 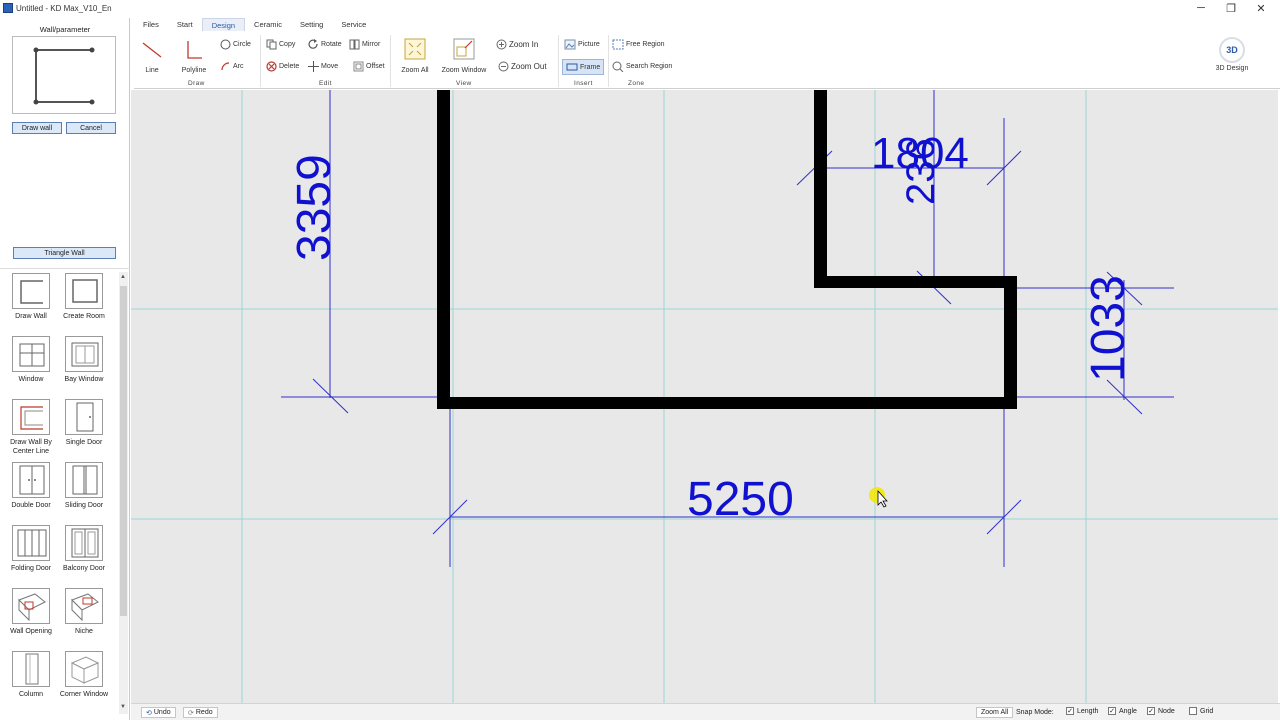 What do you see at coordinates (415, 56) in the screenshot?
I see `zoom-all-button: Zoom All` at bounding box center [415, 56].